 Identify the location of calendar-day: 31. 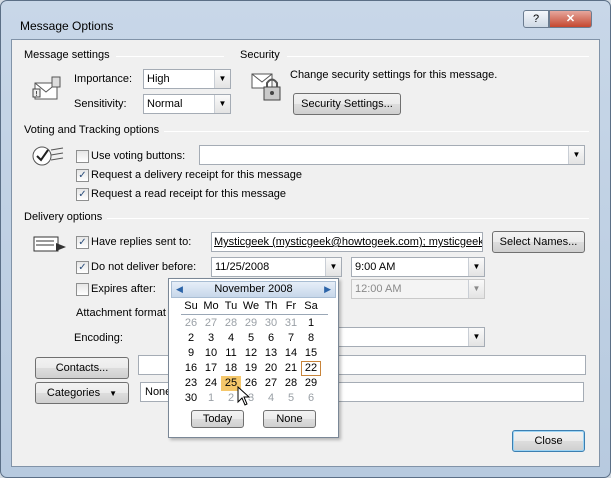
(291, 323).